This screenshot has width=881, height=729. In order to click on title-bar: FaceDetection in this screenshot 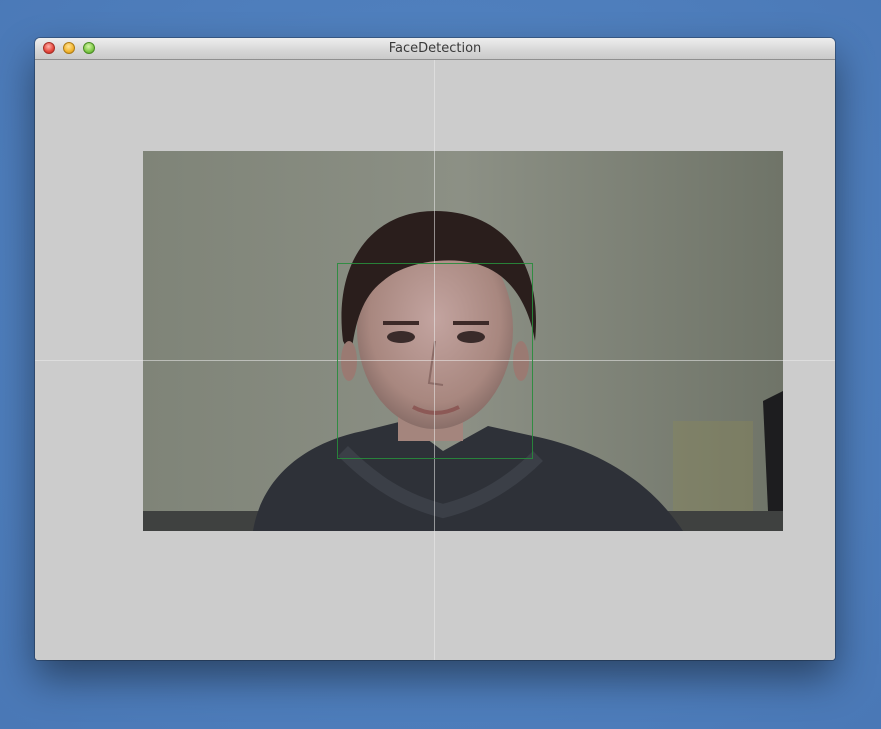, I will do `click(435, 49)`.